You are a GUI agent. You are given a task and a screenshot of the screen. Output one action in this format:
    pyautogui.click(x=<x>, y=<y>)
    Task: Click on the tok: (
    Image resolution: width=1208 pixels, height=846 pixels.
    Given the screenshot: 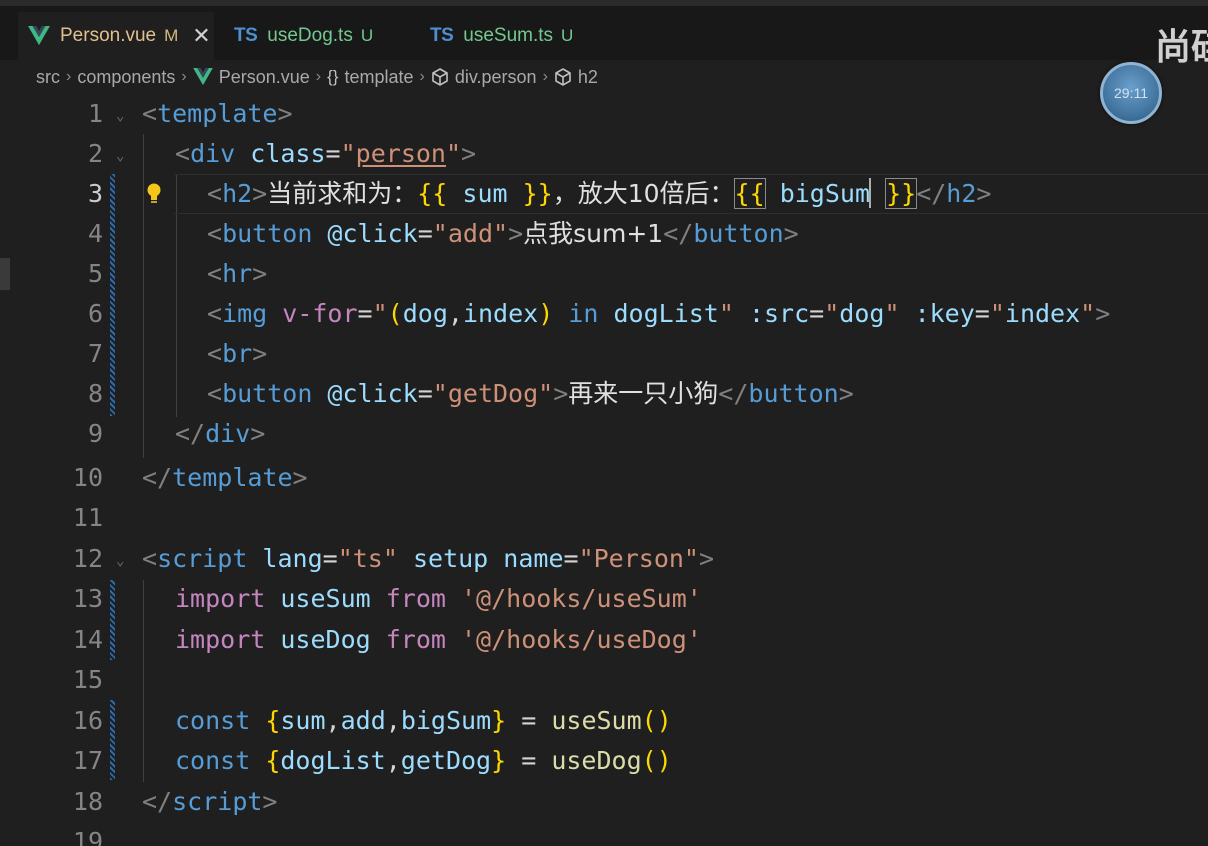 What is the action you would take?
    pyautogui.click(x=395, y=313)
    